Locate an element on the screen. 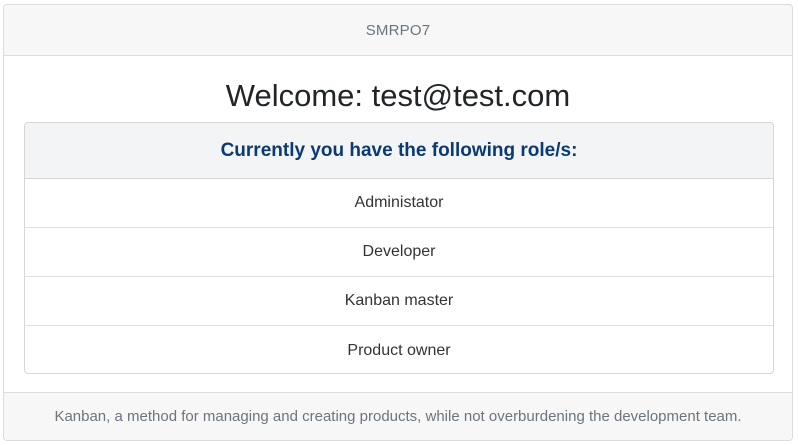 Image resolution: width=798 pixels, height=445 pixels. welcome-heading: Welcome: test@test.com is located at coordinates (398, 96).